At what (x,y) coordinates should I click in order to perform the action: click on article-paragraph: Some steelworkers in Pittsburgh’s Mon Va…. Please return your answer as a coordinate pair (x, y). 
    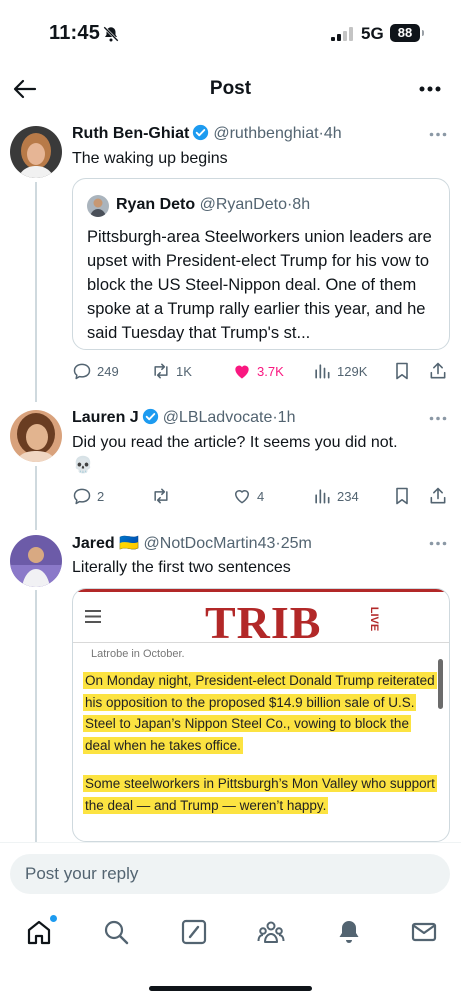
    Looking at the image, I should click on (260, 794).